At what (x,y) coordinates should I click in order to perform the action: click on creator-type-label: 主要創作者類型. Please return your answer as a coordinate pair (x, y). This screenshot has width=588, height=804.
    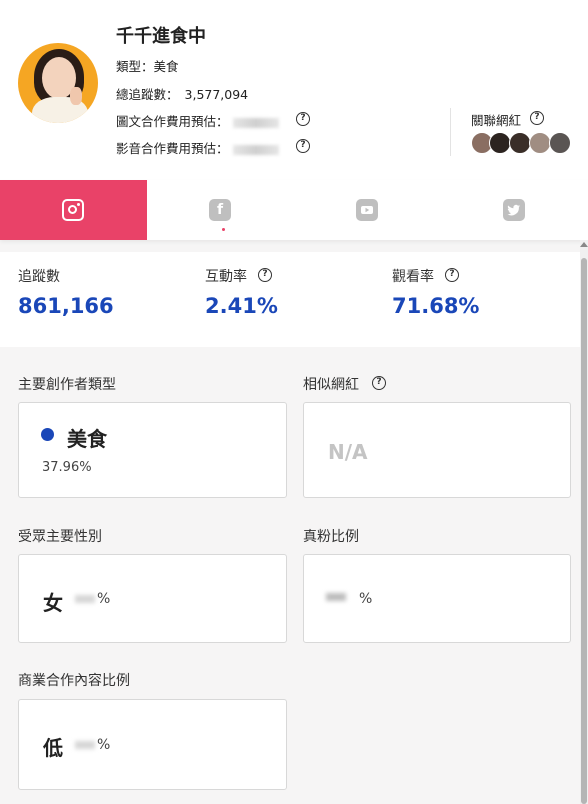
    Looking at the image, I should click on (67, 385).